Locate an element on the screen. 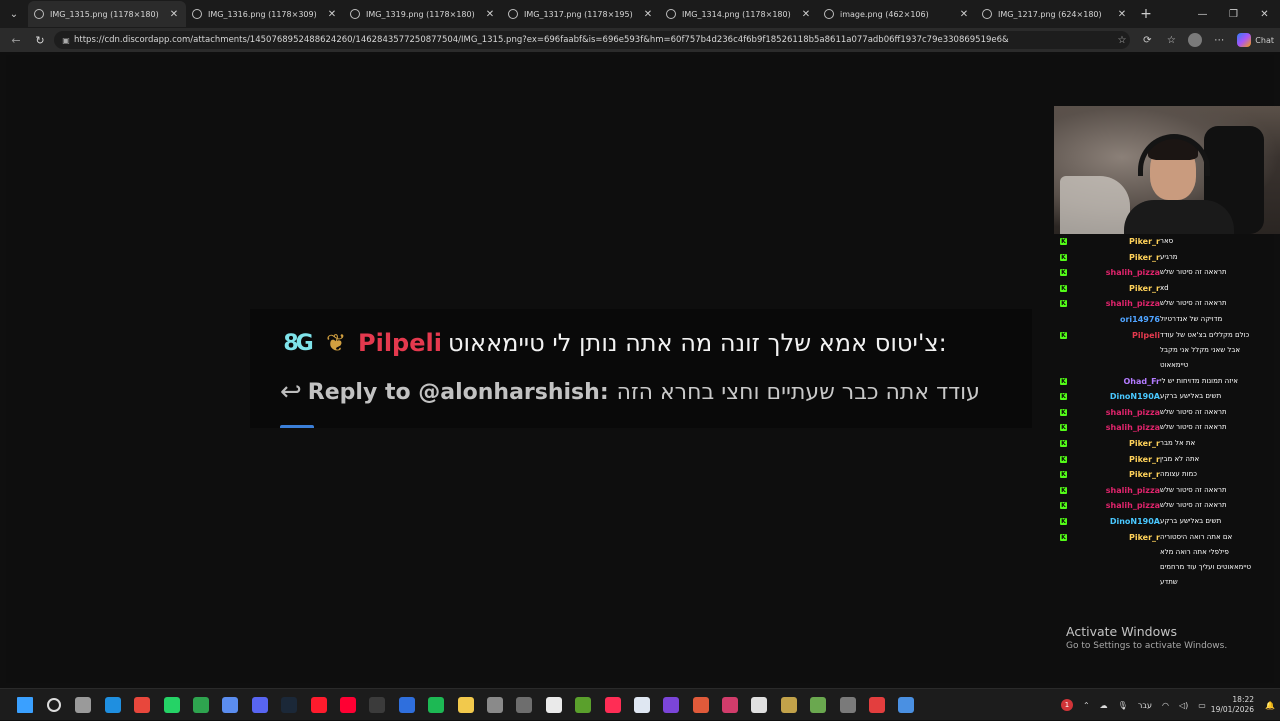 The image size is (1280, 721). browser-tab: image.png (462×106) ✕ is located at coordinates (897, 14).